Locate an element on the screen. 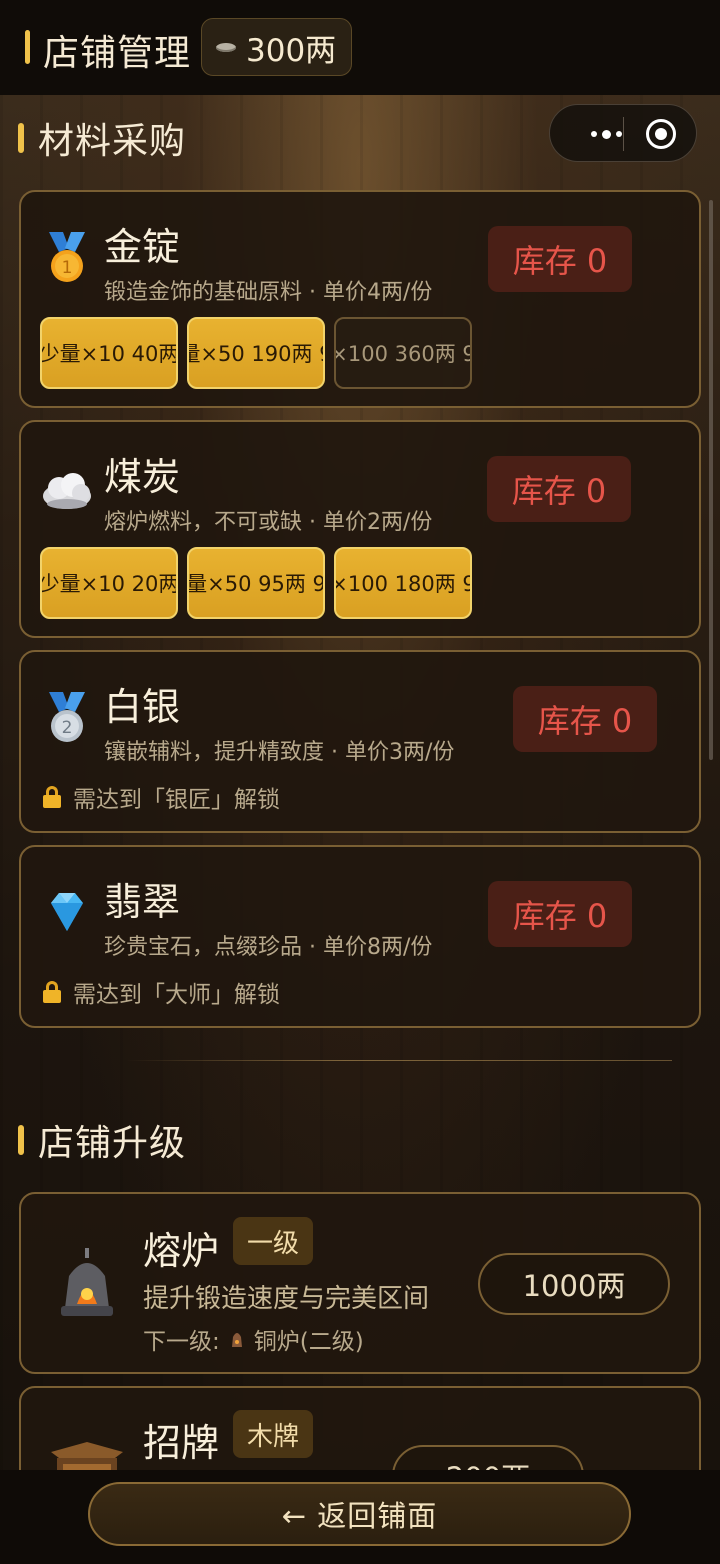 The height and width of the screenshot is (1564, 720). upgrade-desc: 提升锻造速度与完美区间 is located at coordinates (286, 1299).